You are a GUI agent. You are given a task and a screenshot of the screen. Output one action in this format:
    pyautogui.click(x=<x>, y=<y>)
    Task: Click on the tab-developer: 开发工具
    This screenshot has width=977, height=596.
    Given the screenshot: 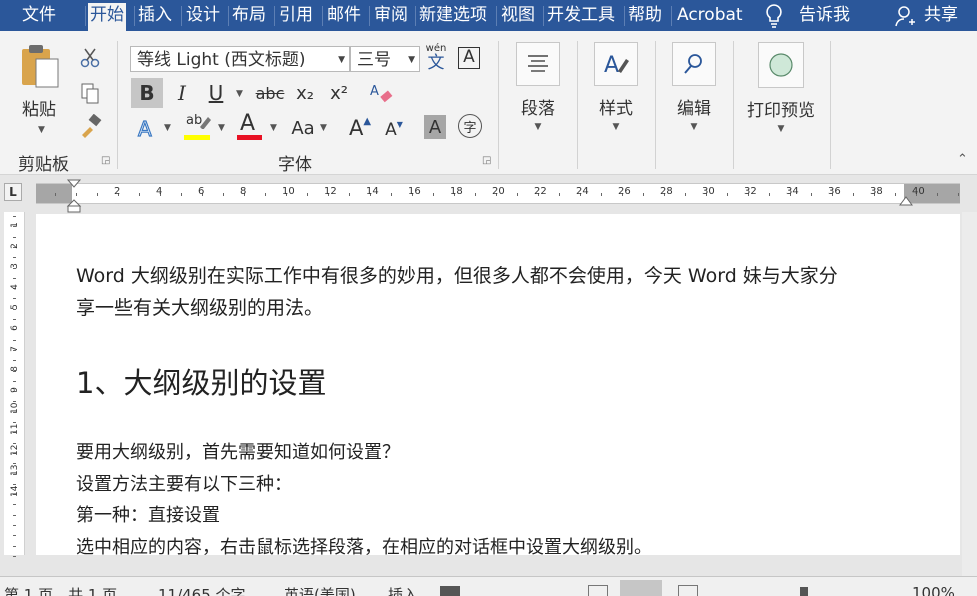 What is the action you would take?
    pyautogui.click(x=581, y=15)
    